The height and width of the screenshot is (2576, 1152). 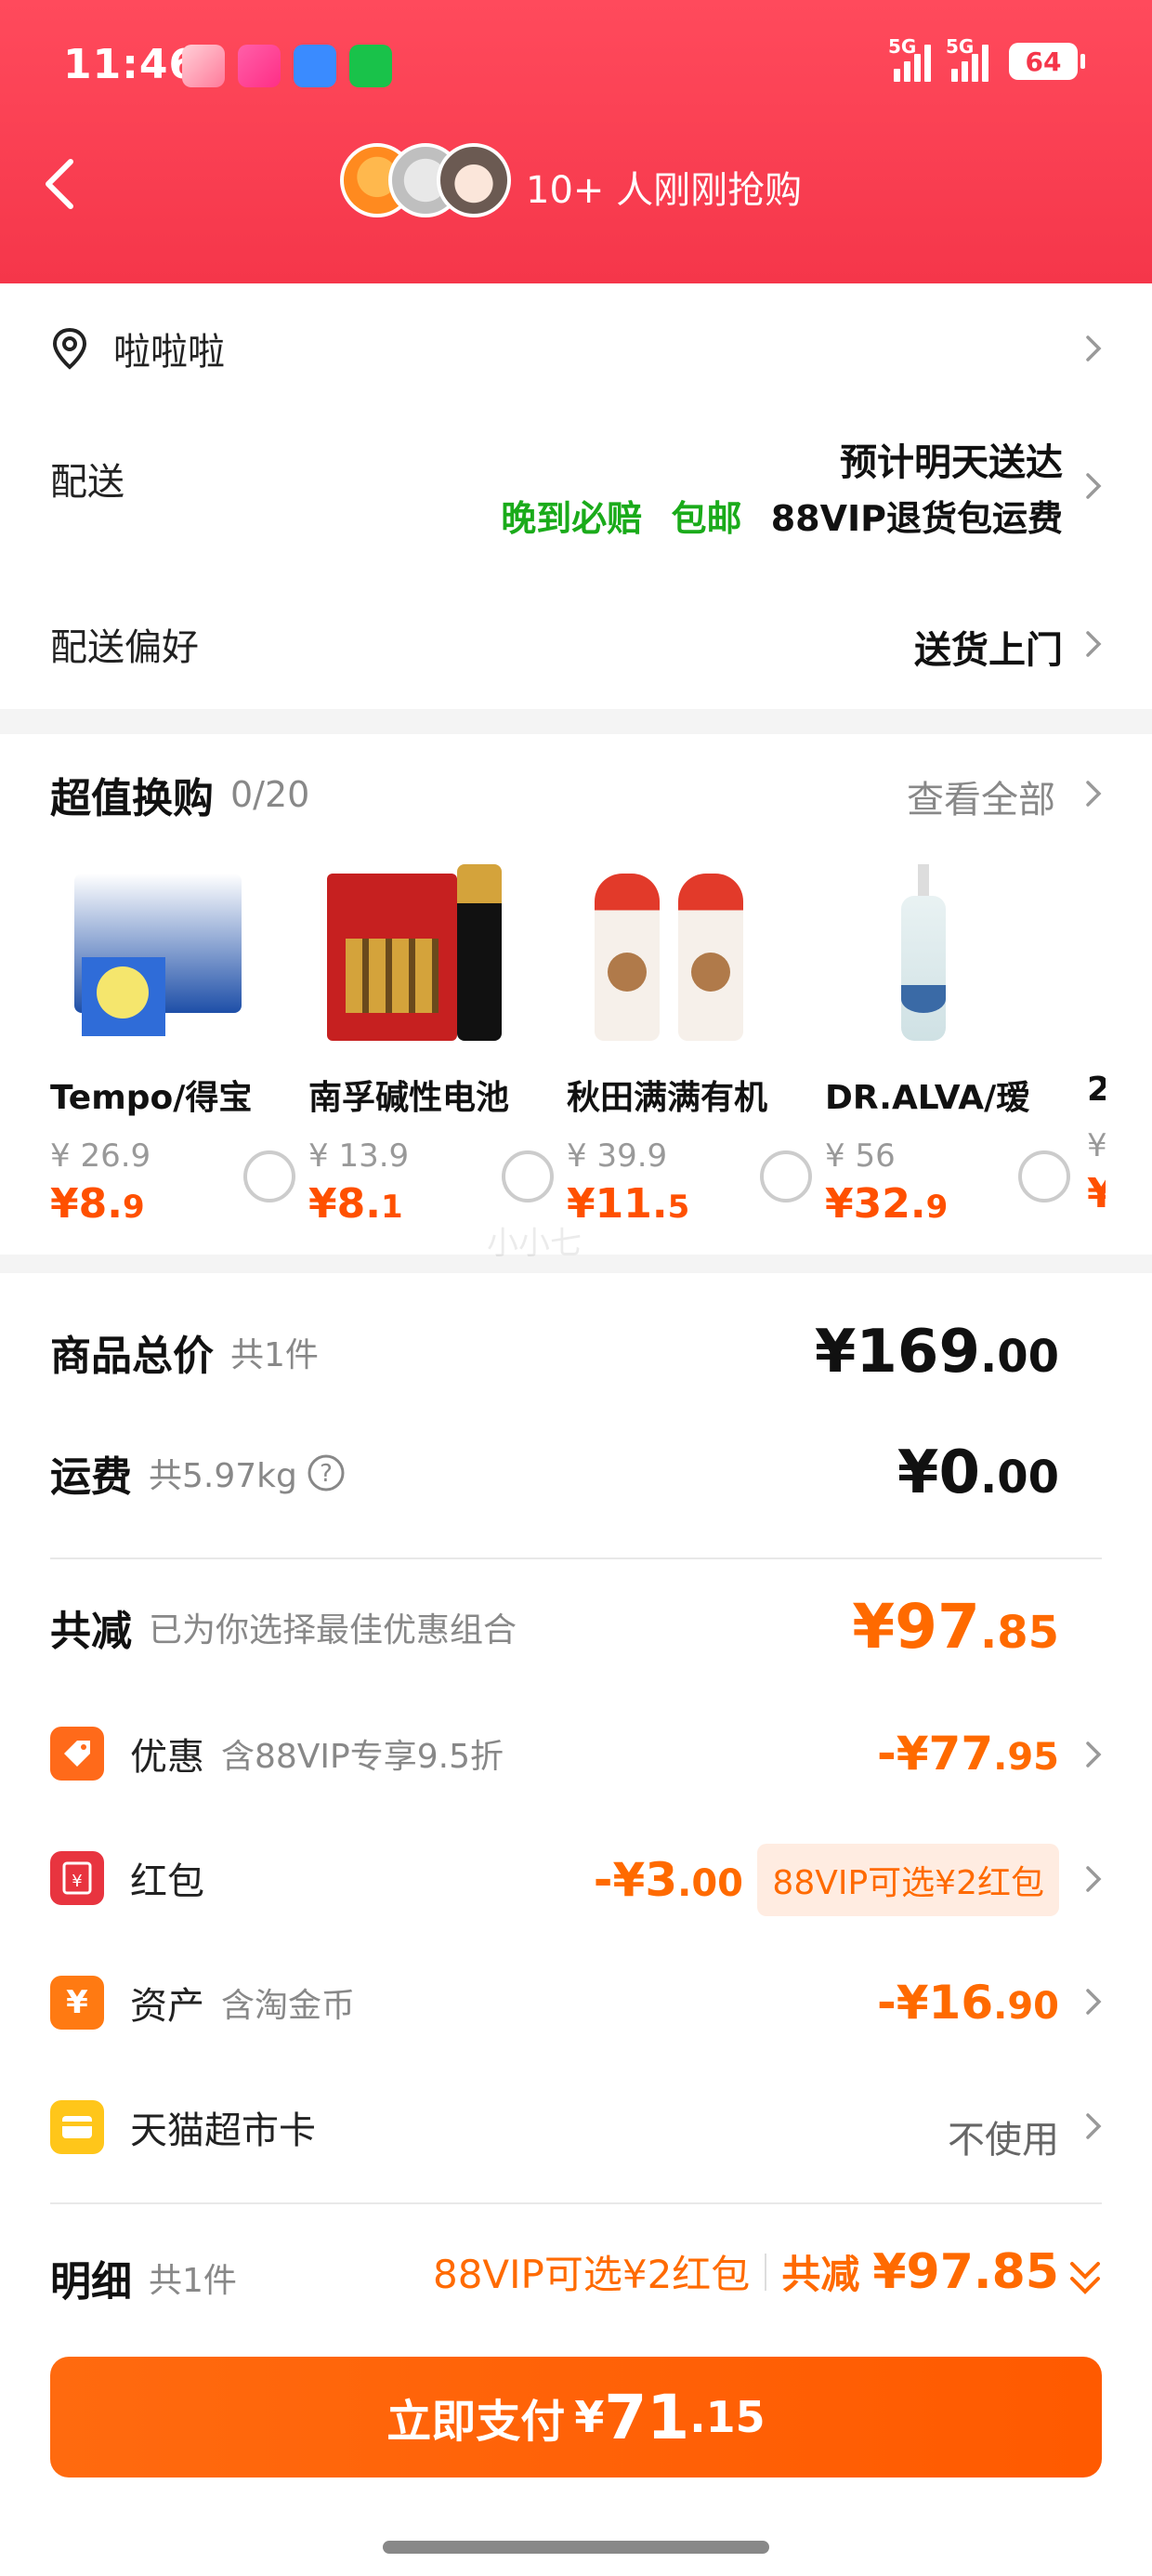 What do you see at coordinates (689, 1046) in the screenshot?
I see `product-card: 秋田满满有机 ¥ 39.9 ¥11.5` at bounding box center [689, 1046].